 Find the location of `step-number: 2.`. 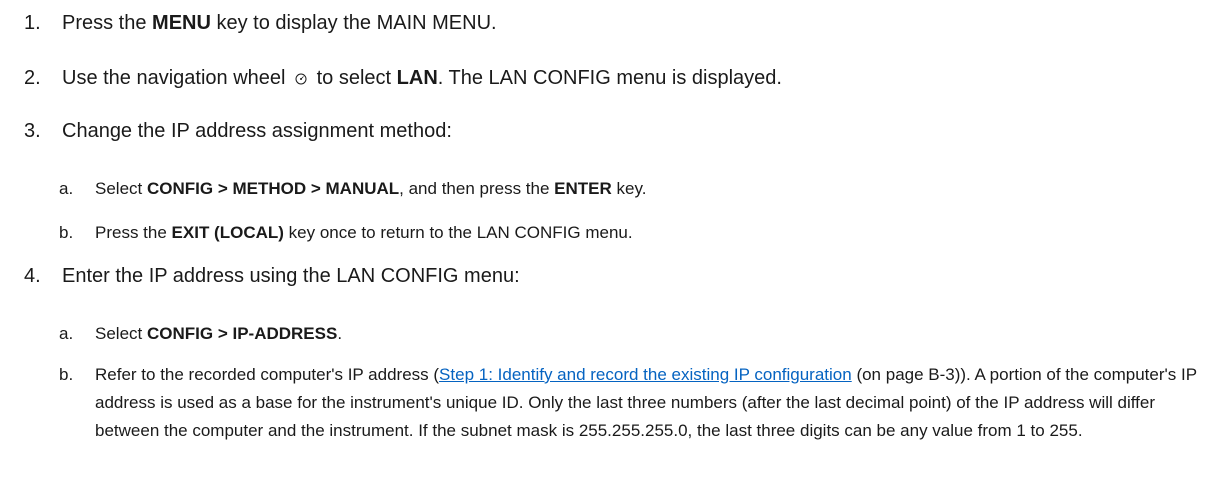

step-number: 2. is located at coordinates (32, 78).